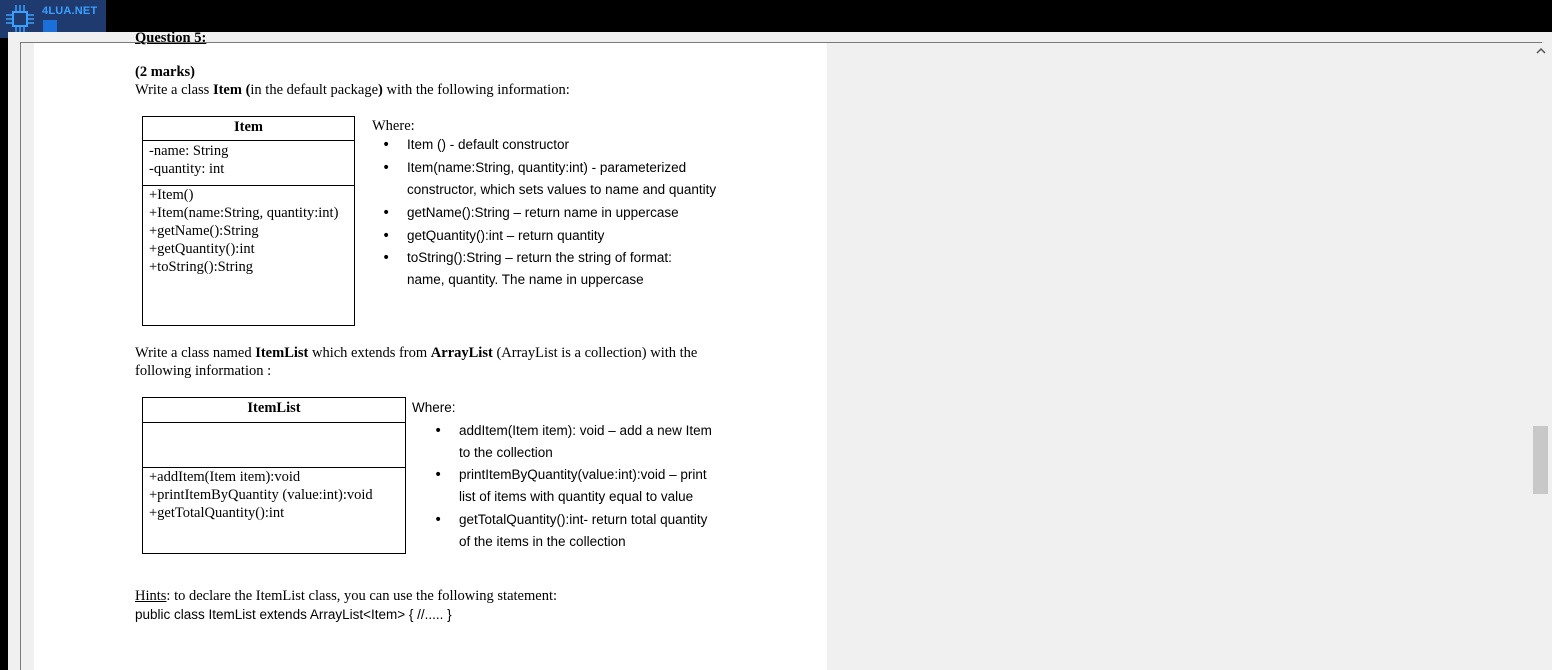  What do you see at coordinates (20, 356) in the screenshot?
I see `viewer-left-border` at bounding box center [20, 356].